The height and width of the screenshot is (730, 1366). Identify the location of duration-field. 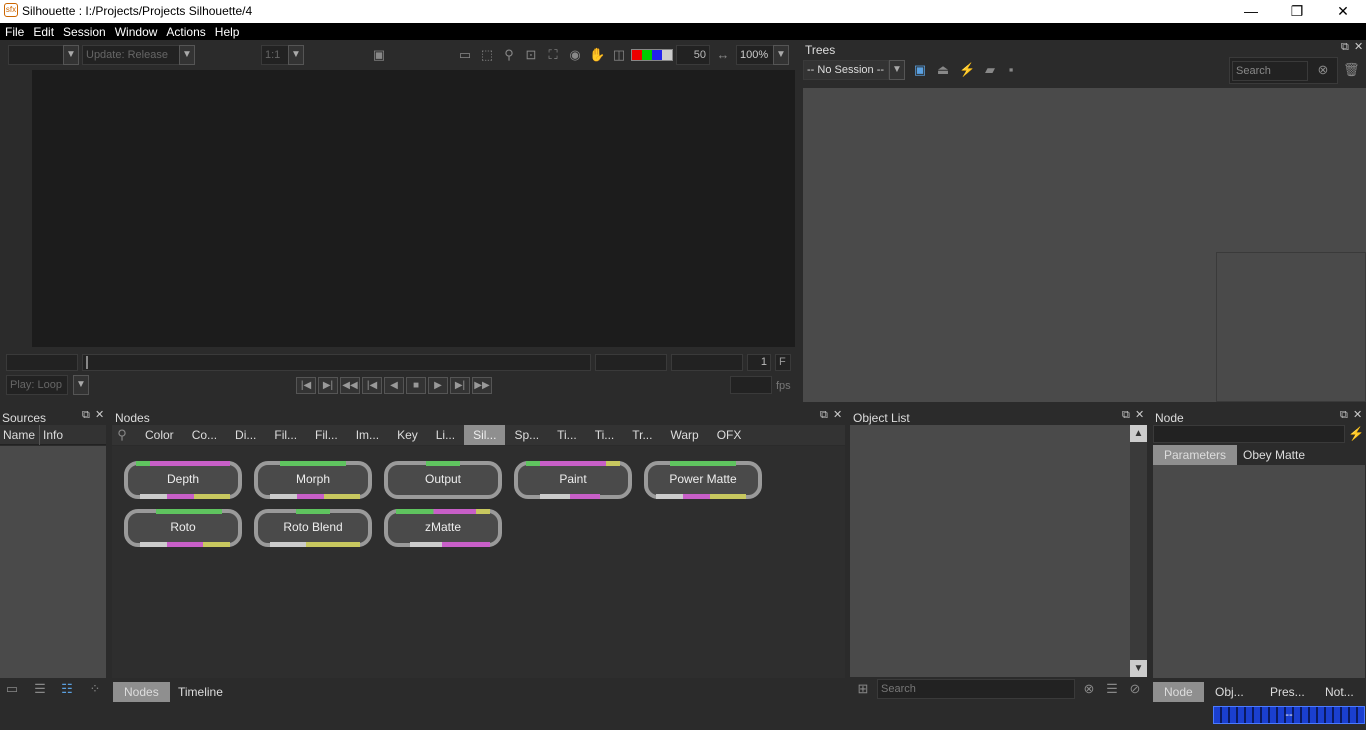
(707, 362).